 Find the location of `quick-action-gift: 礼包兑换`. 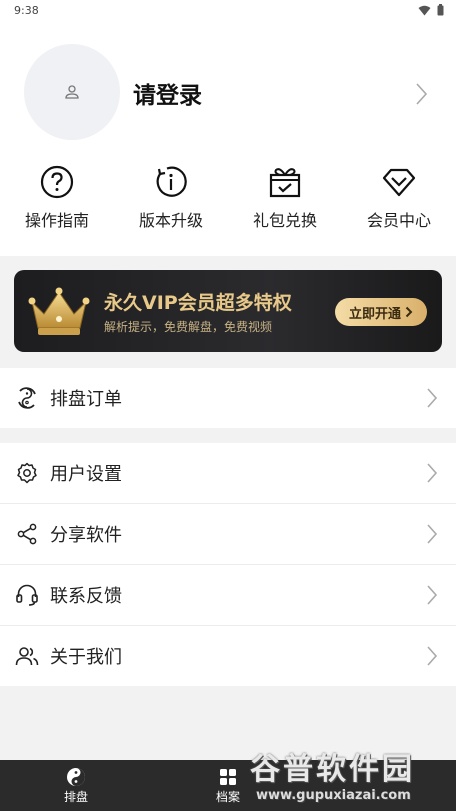

quick-action-gift: 礼包兑换 is located at coordinates (285, 196).